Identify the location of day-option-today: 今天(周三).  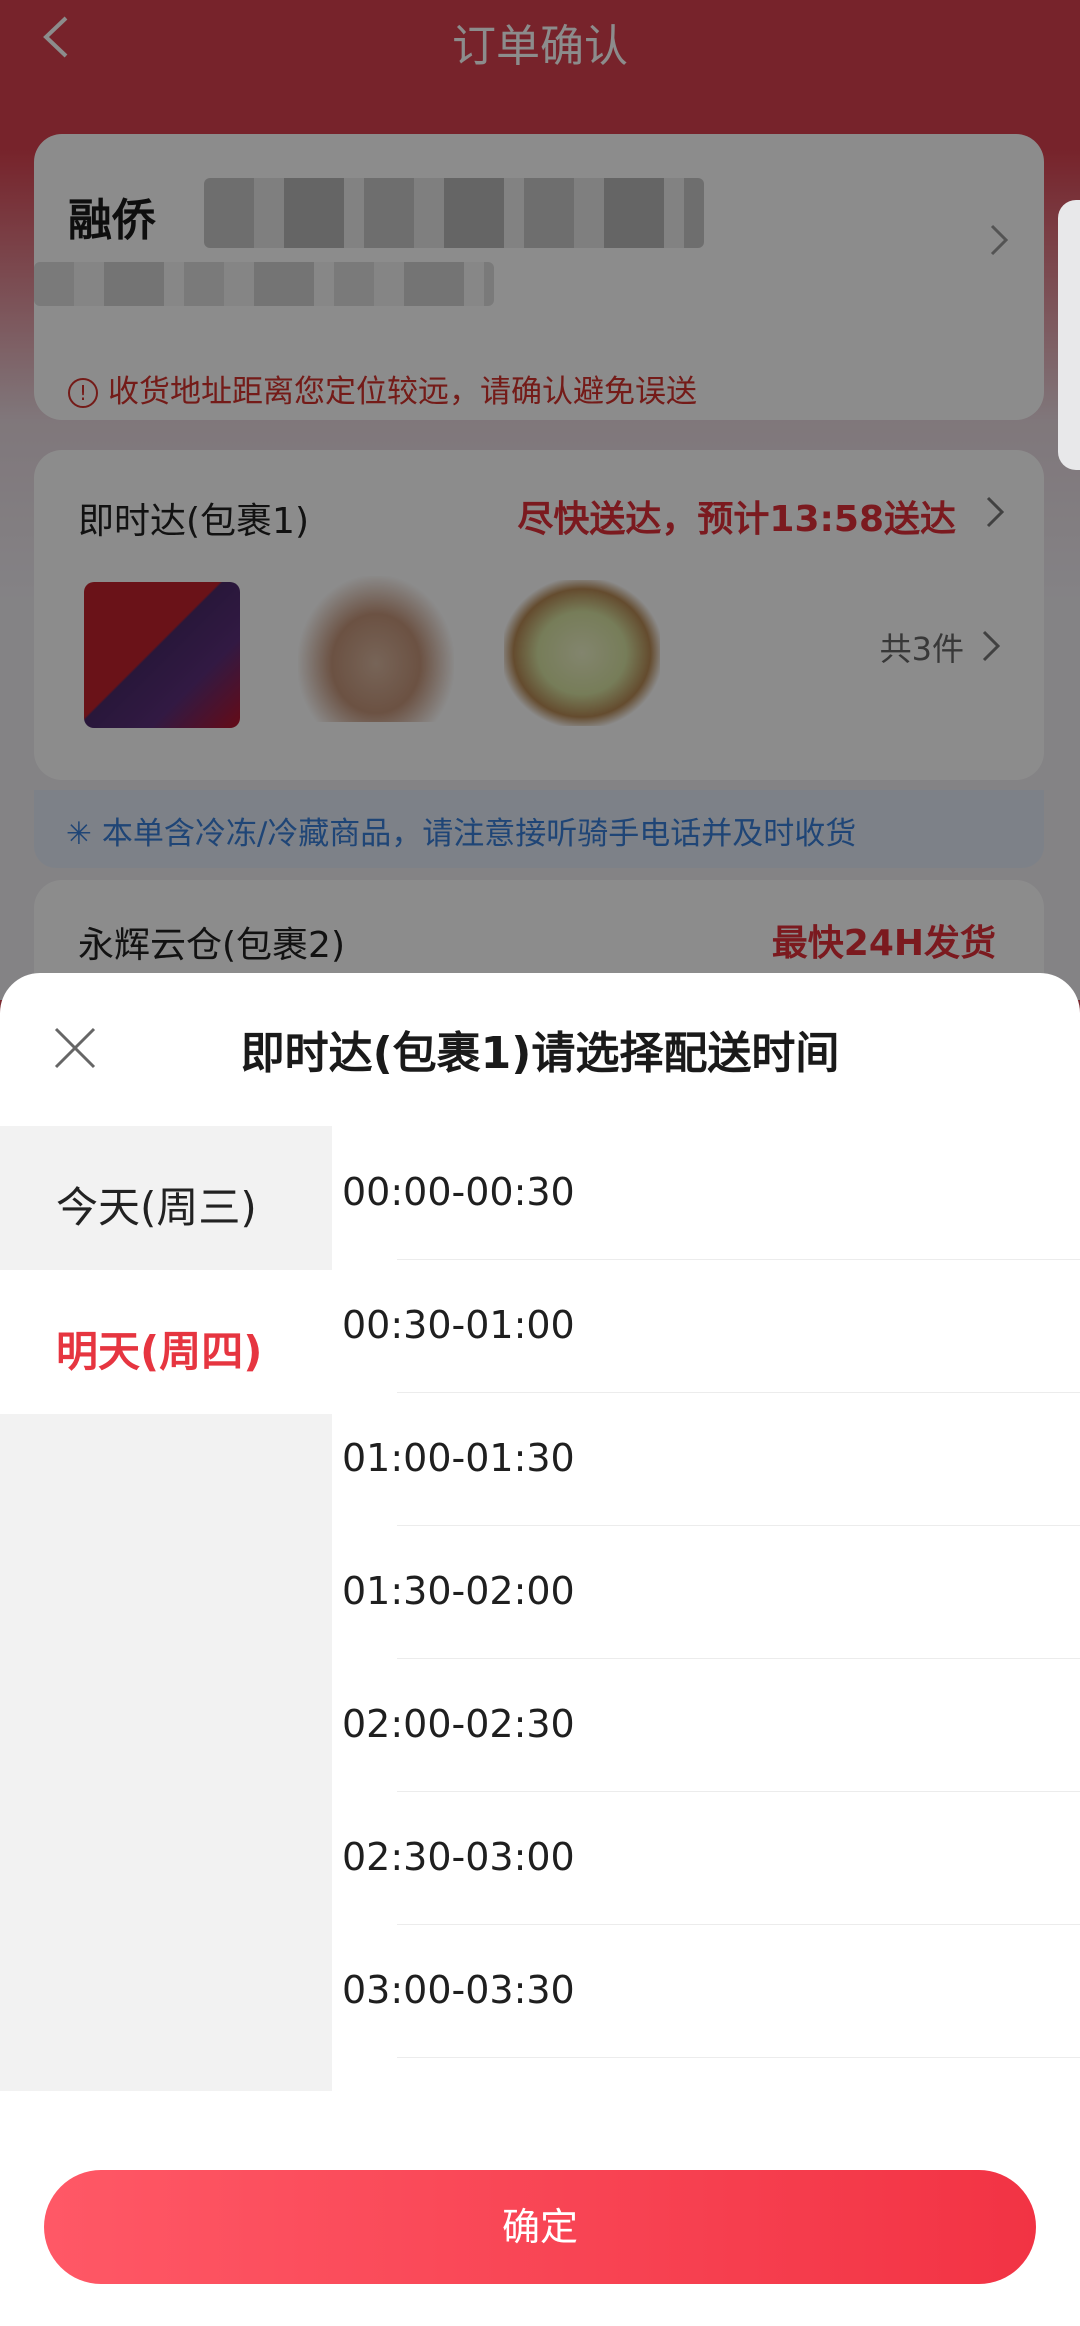
(166, 1198).